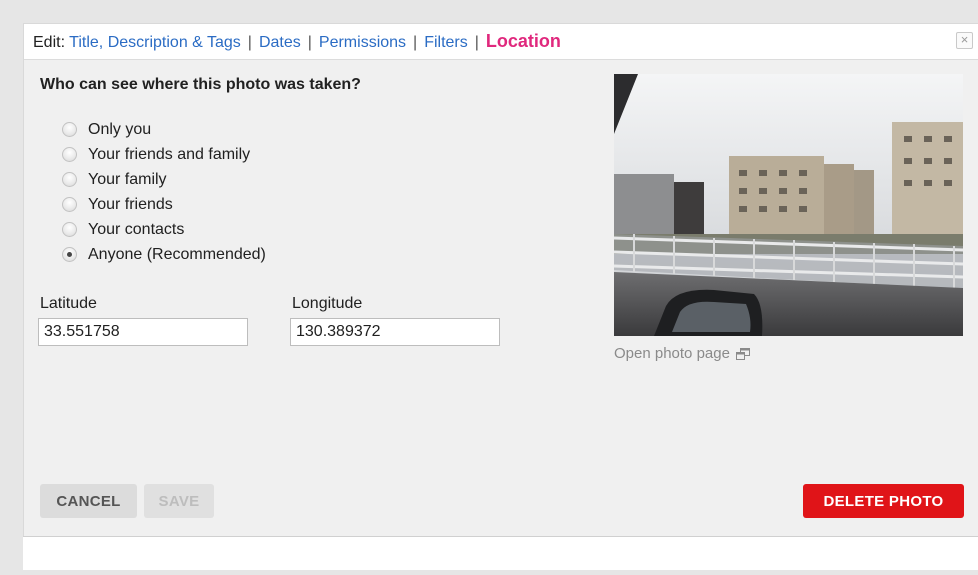 The width and height of the screenshot is (978, 575). I want to click on open-photo-page-link: Open photo page, so click(682, 353).